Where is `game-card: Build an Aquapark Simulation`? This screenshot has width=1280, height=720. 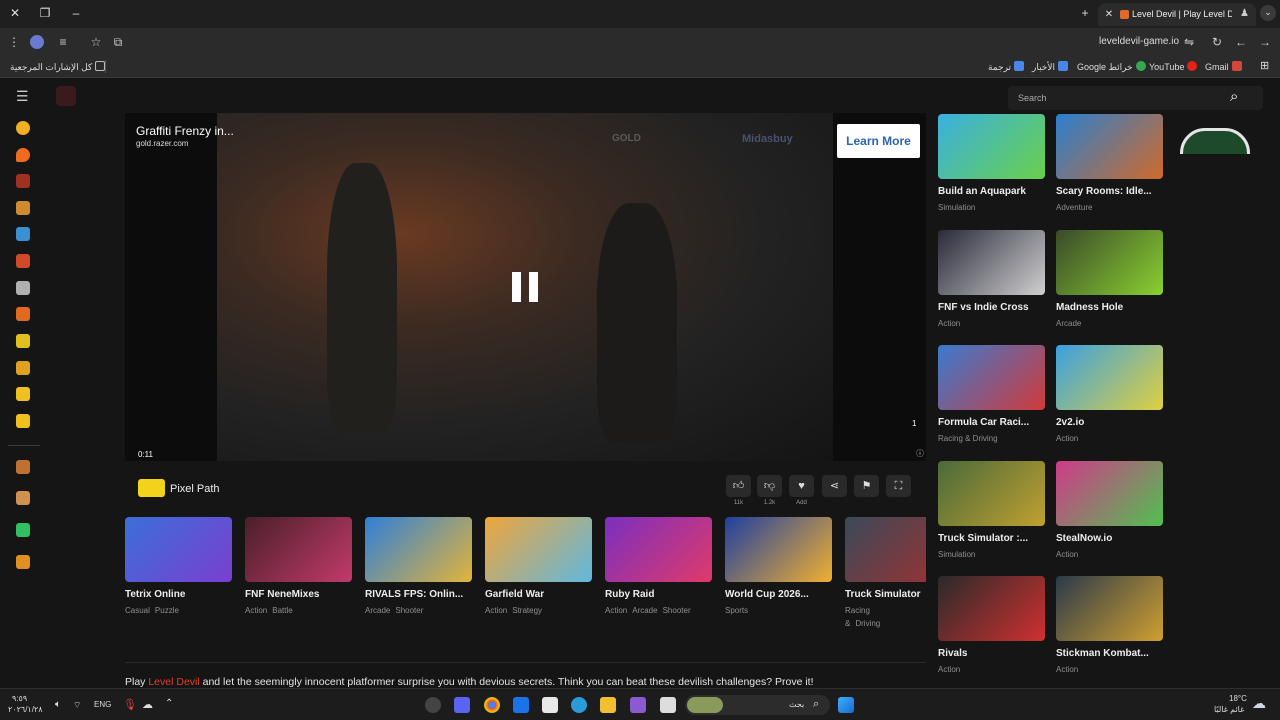 game-card: Build an Aquapark Simulation is located at coordinates (991, 164).